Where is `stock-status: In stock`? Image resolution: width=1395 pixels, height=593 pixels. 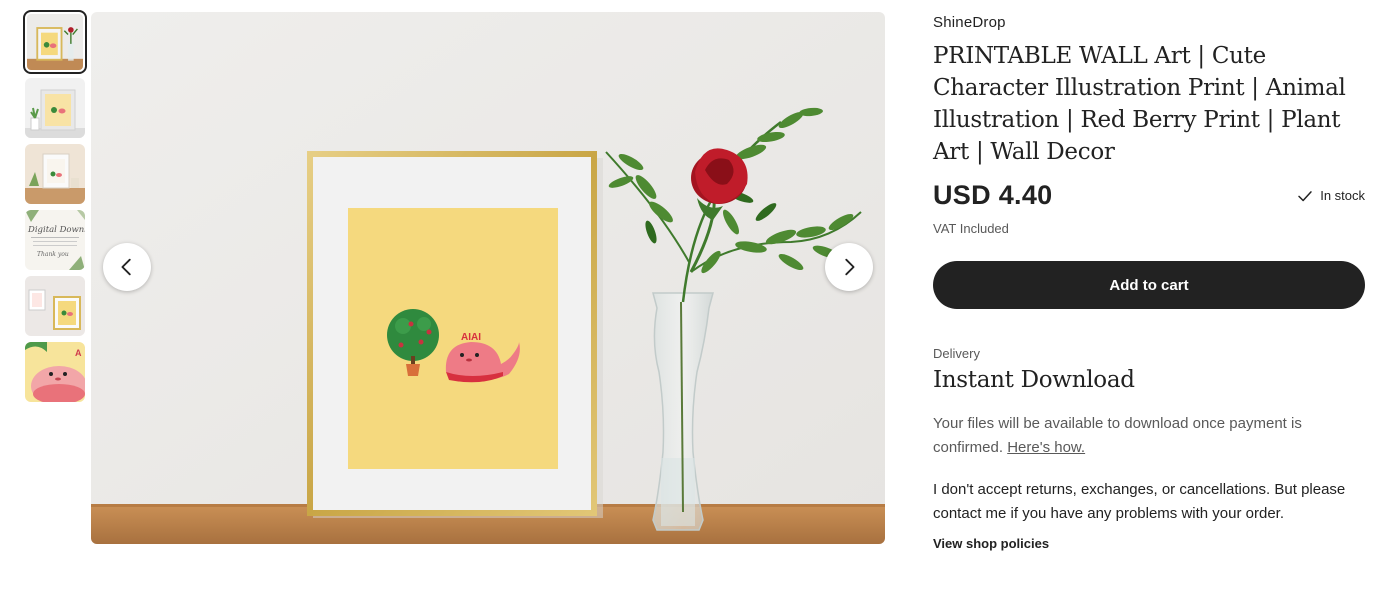
stock-status: In stock is located at coordinates (1330, 196).